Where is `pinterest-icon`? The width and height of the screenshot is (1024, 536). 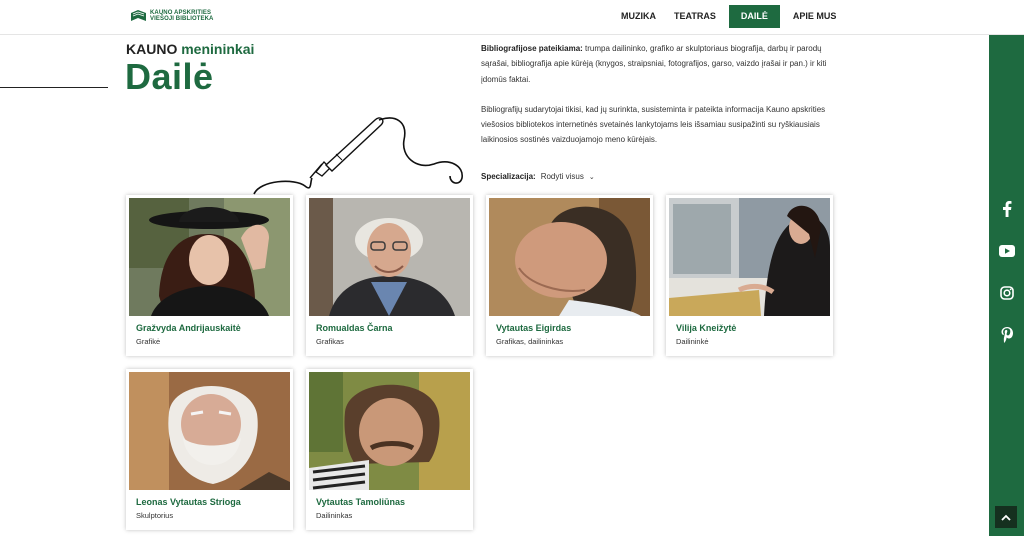 pinterest-icon is located at coordinates (1006, 335).